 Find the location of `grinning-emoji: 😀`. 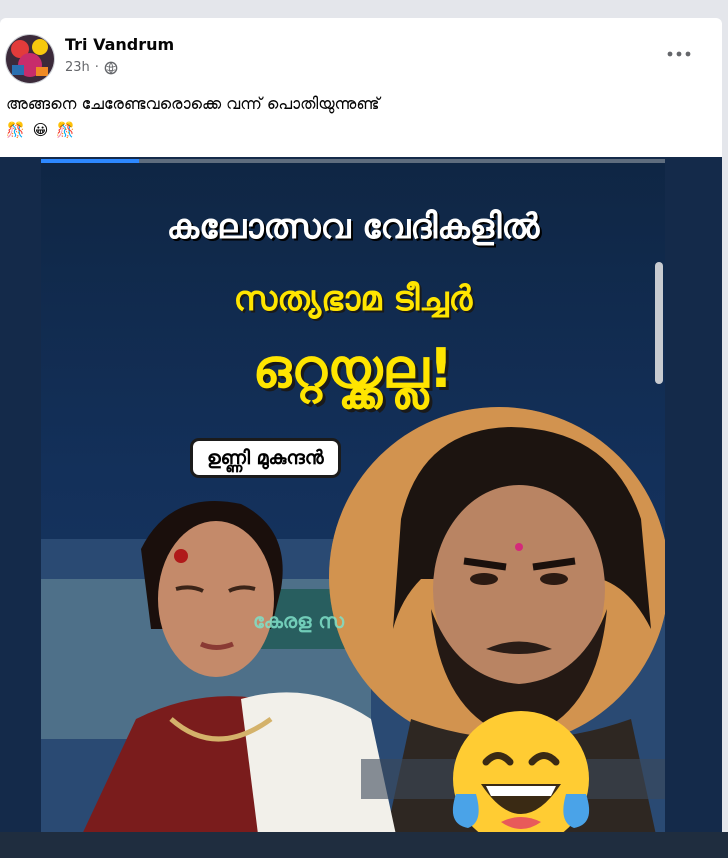

grinning-emoji: 😀 is located at coordinates (40, 130).